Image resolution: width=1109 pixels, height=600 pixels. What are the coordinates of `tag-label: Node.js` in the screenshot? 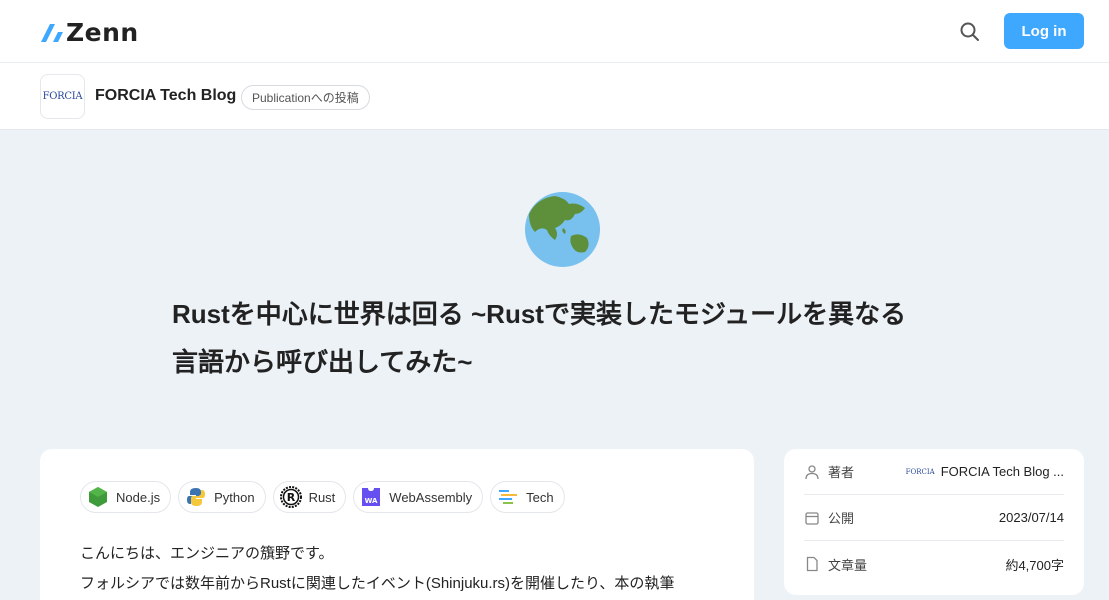 It's located at (138, 497).